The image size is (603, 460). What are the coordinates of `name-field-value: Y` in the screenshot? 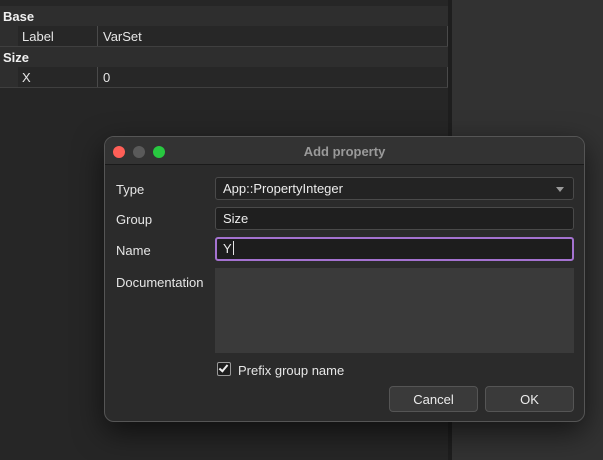 It's located at (227, 248).